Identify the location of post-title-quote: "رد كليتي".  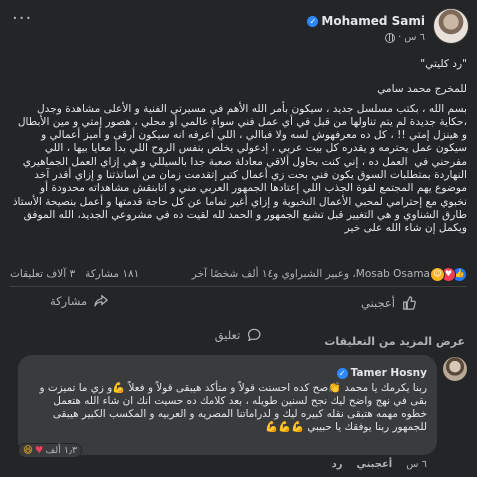
(443, 64).